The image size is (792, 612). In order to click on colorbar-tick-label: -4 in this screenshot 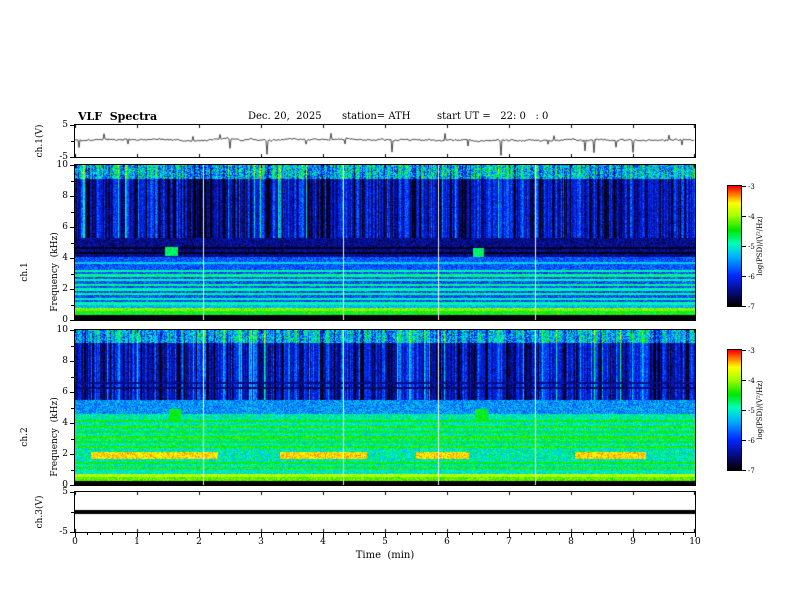, I will do `click(751, 381)`.